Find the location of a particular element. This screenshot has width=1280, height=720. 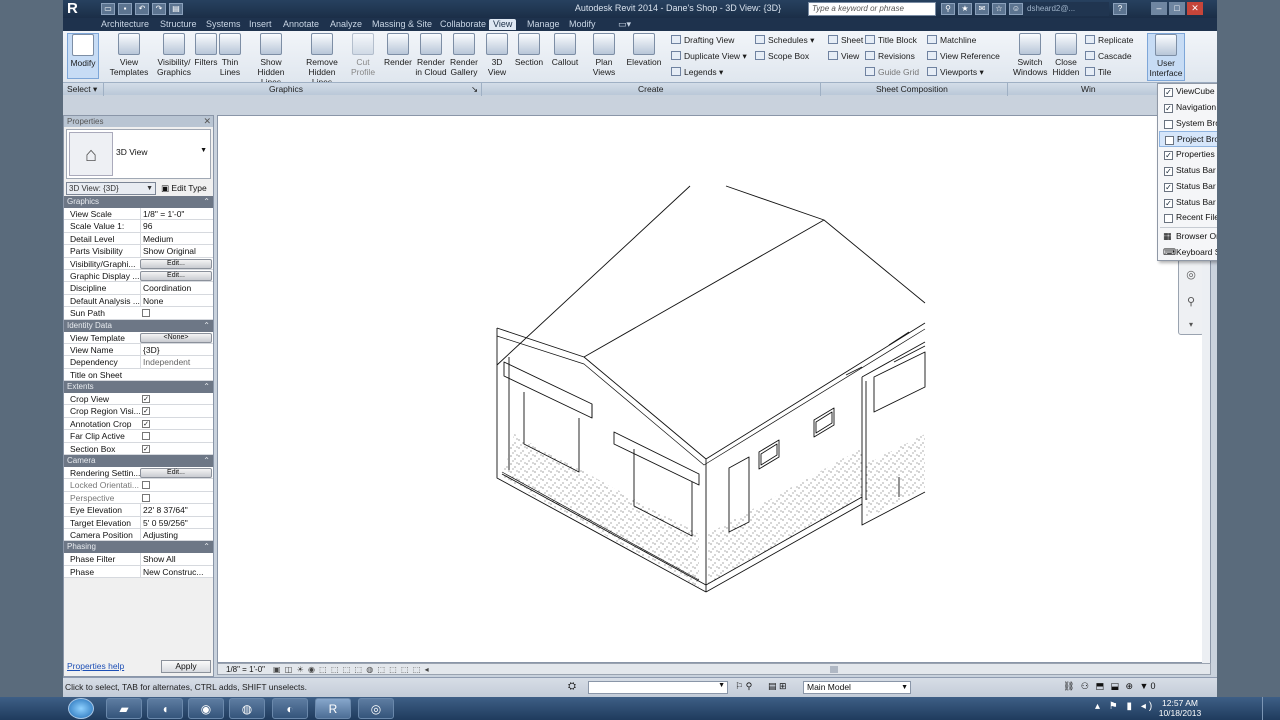

menu-item-system-browser: System Browser is located at coordinates (1188, 124).